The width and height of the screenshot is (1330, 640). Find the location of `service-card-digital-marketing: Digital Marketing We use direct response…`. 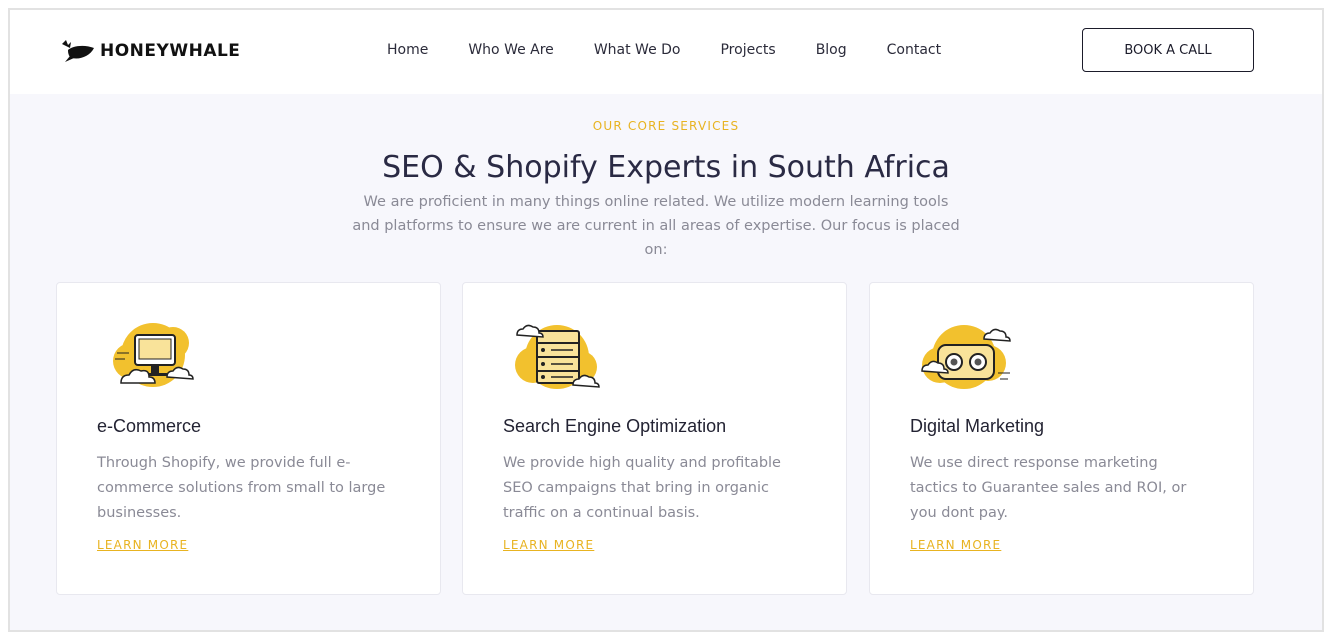

service-card-digital-marketing: Digital Marketing We use direct response… is located at coordinates (1061, 438).